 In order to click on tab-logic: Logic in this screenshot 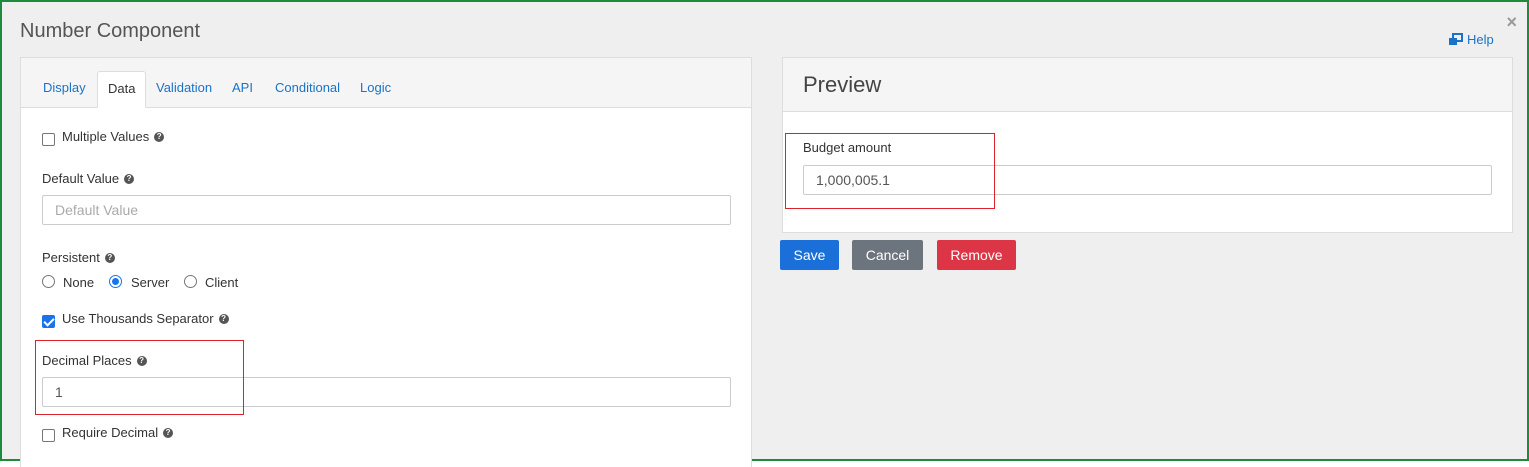, I will do `click(375, 89)`.